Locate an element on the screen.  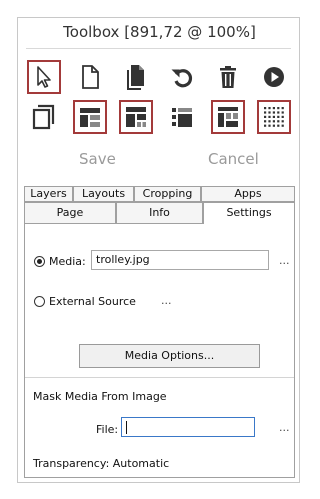
page-layout-button is located at coordinates (44, 117).